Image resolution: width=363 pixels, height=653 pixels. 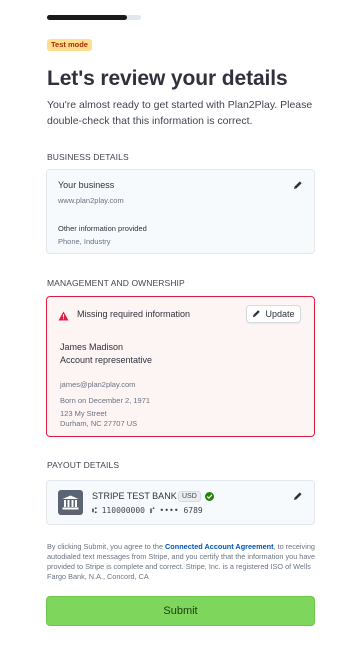 I want to click on test-mode-badge: Test mode, so click(x=69, y=45).